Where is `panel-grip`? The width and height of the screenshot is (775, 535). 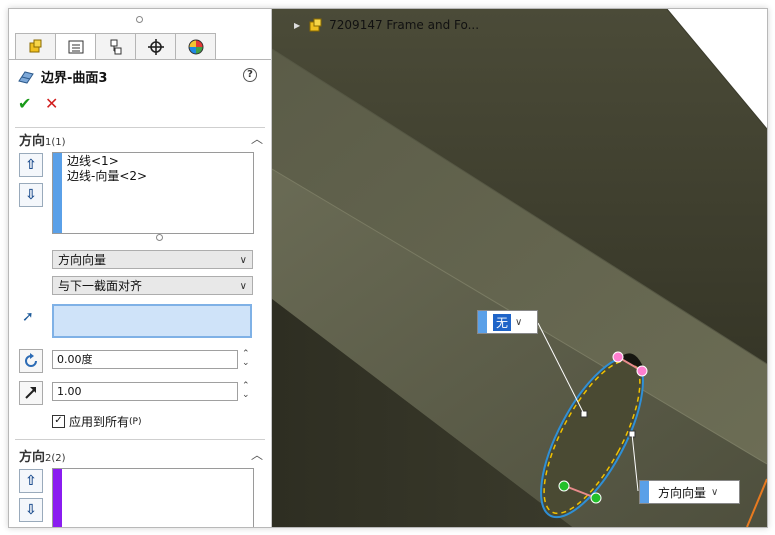 panel-grip is located at coordinates (139, 19).